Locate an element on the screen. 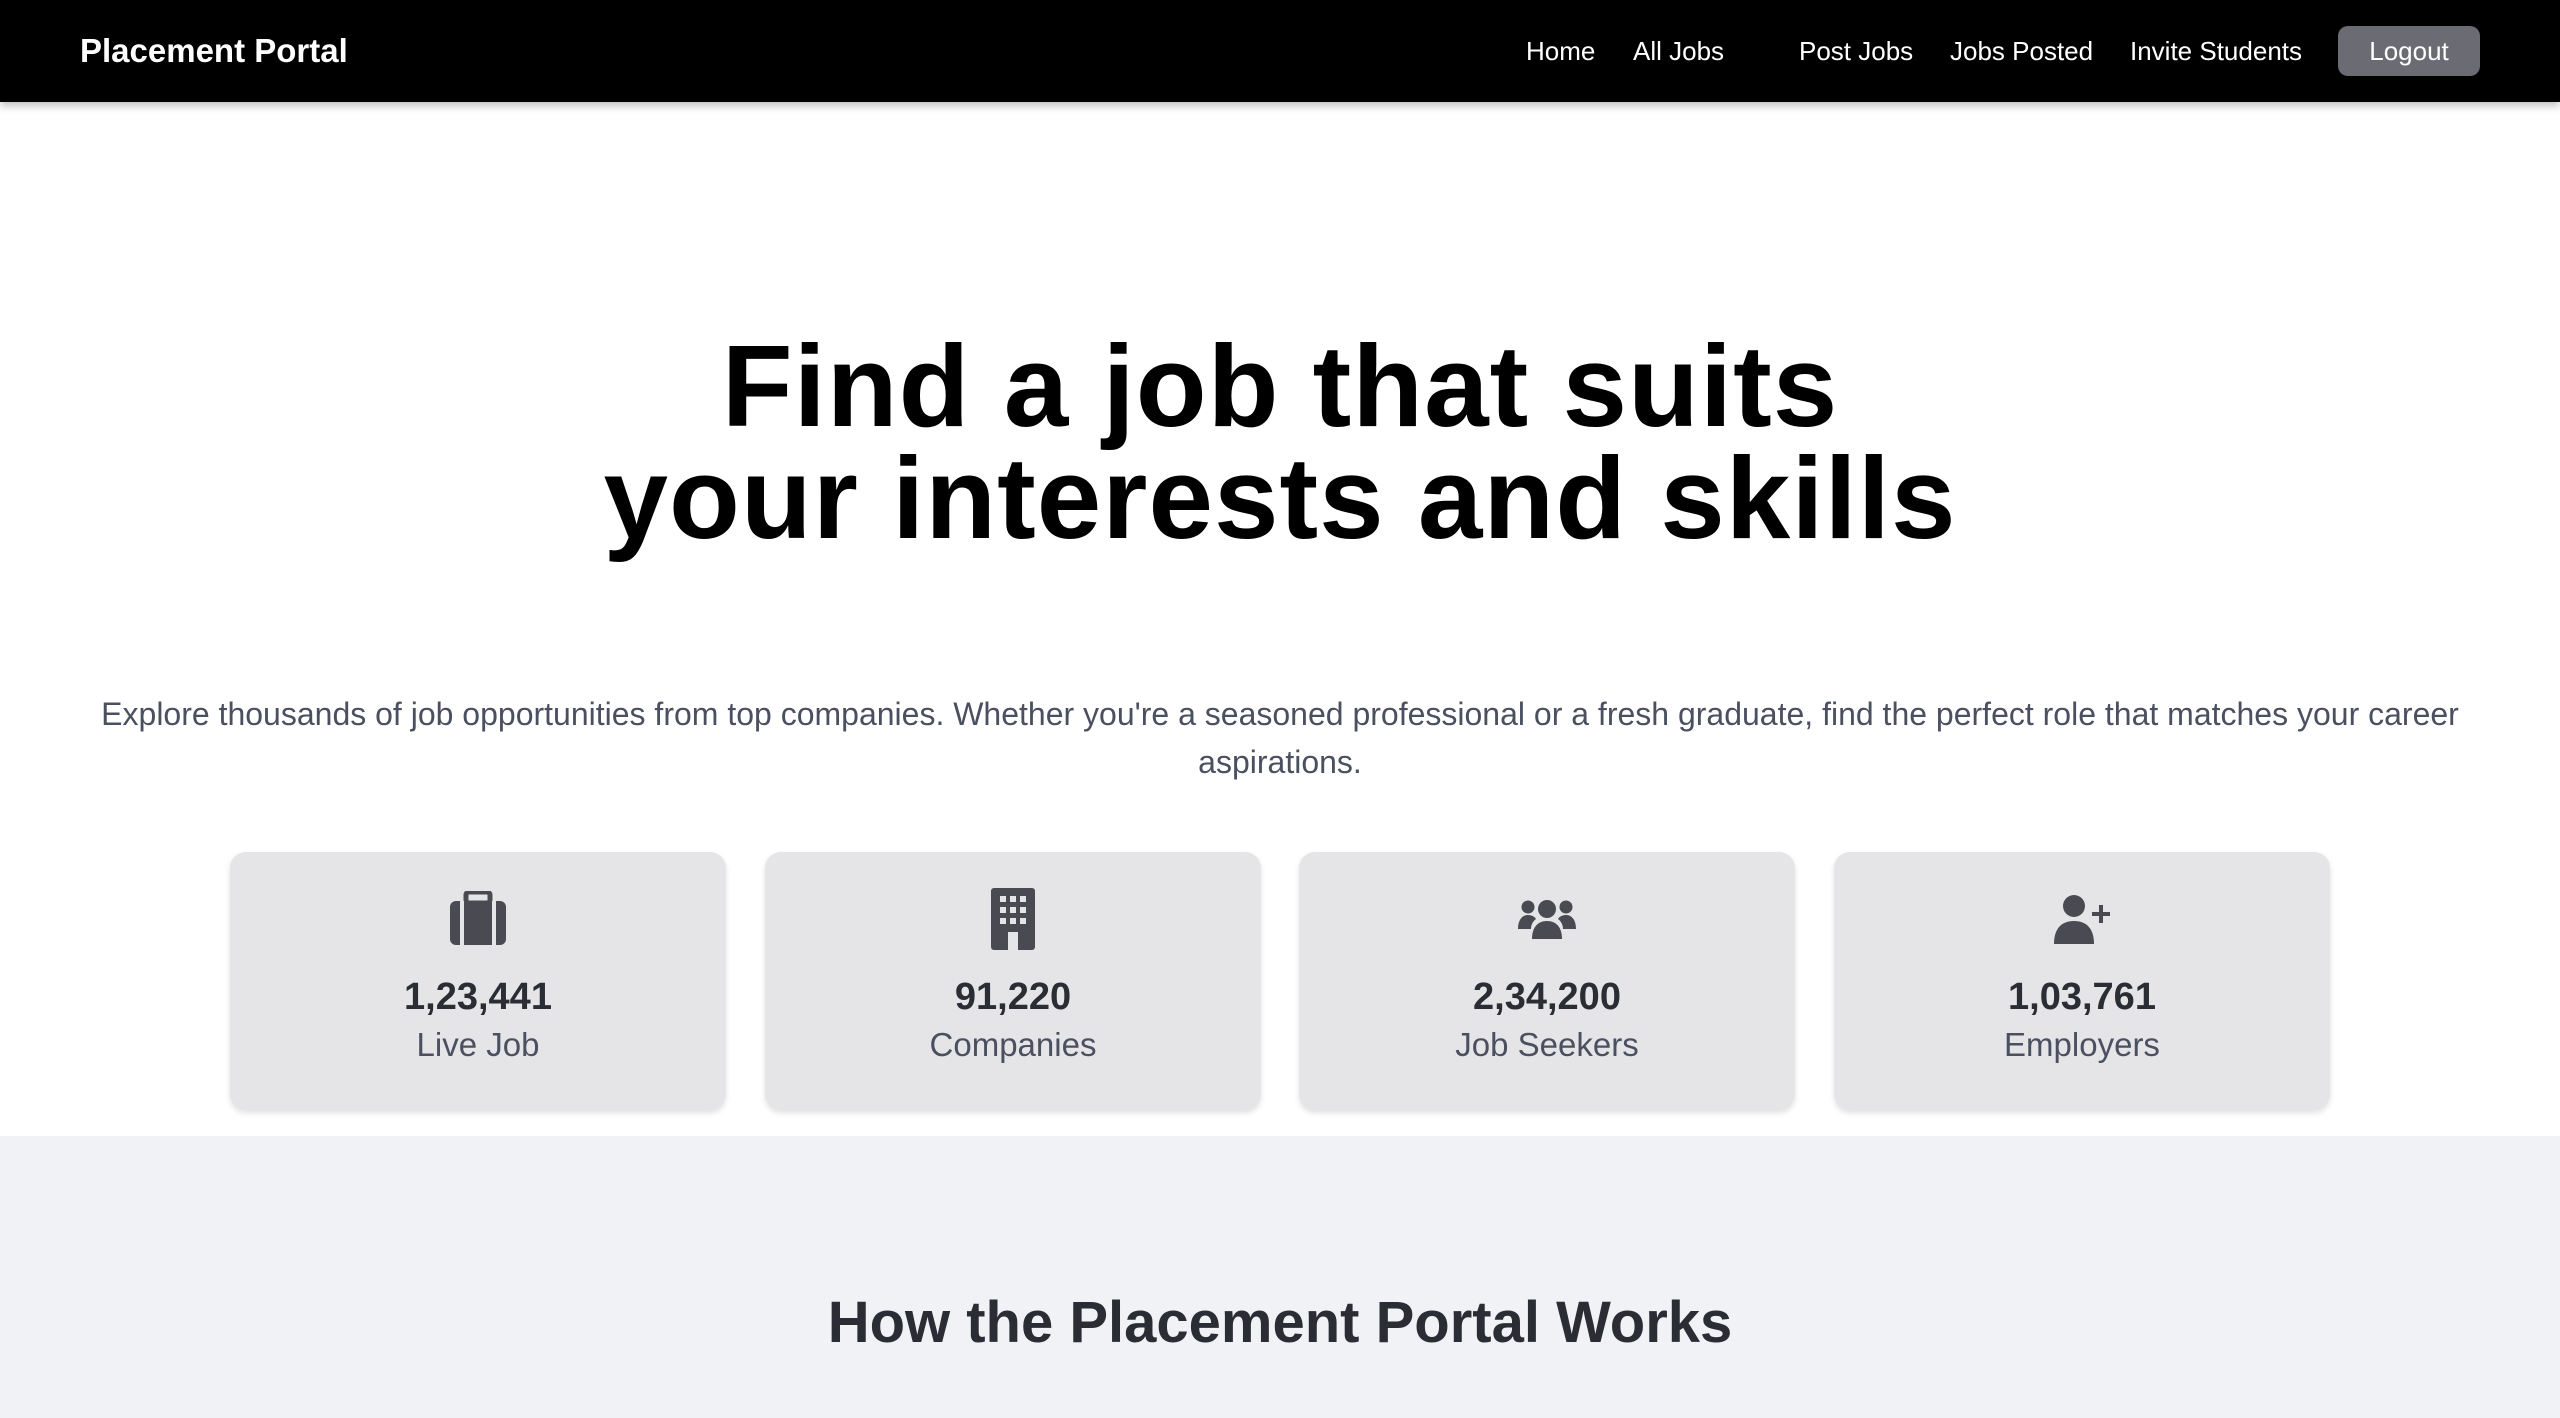  hero-title-line-2: your interests and skills is located at coordinates (1280, 498).